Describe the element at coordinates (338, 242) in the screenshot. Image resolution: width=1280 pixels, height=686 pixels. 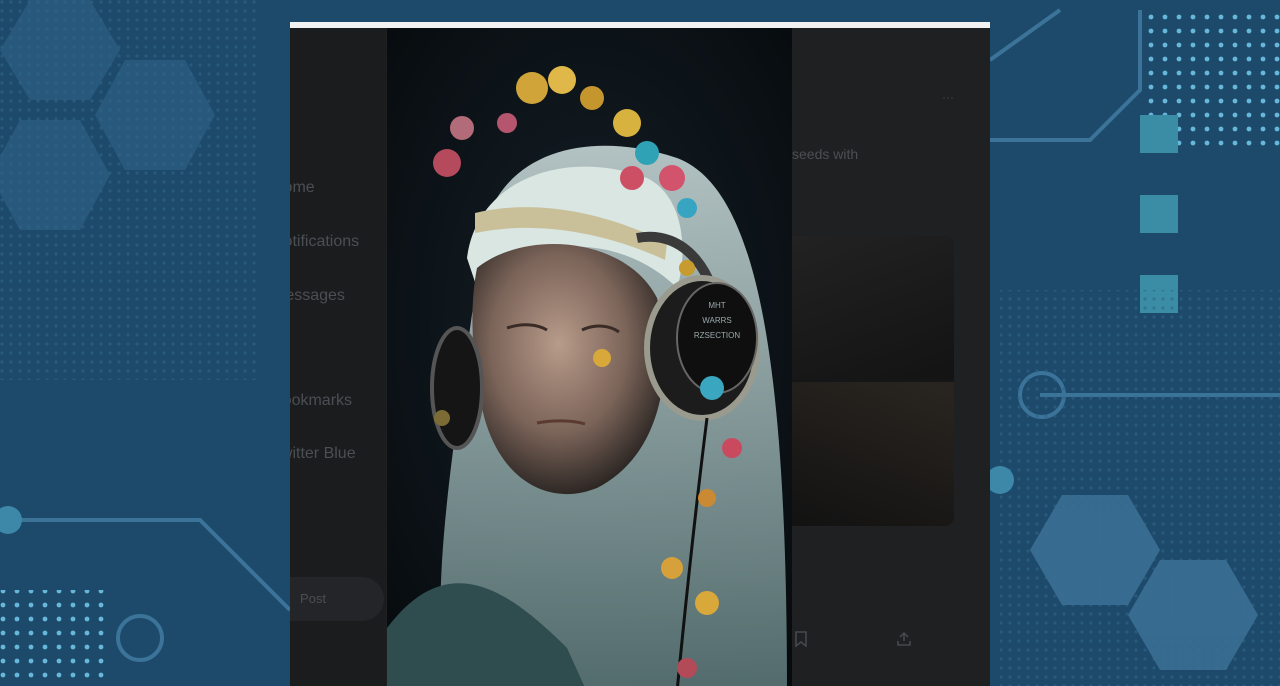
I see `sidebar-item-notifications: Notifications` at that location.